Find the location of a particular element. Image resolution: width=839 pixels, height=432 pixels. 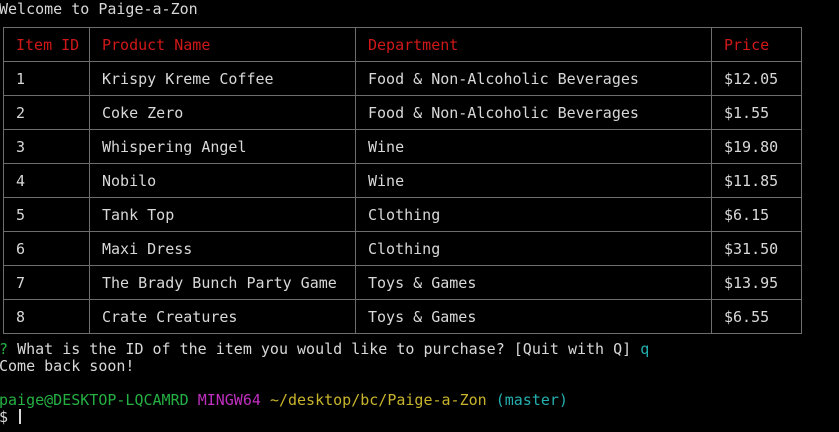

cell-product-name: Coke Zero is located at coordinates (222, 112).